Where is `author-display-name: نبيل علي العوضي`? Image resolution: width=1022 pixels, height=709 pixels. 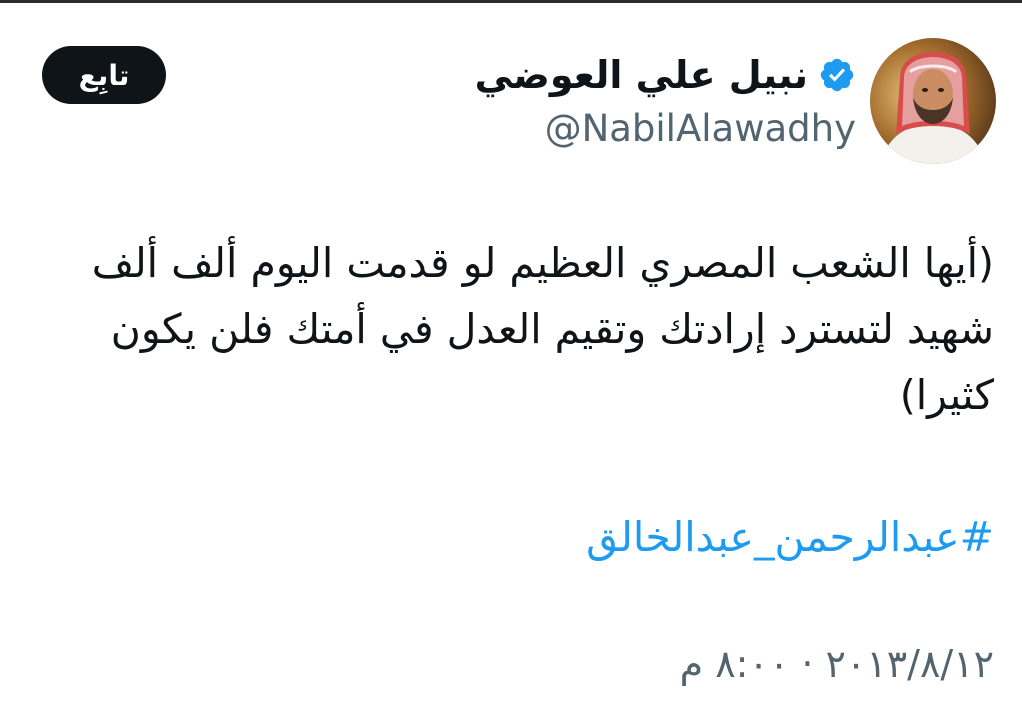
author-display-name: نبيل علي العوضي is located at coordinates (665, 75).